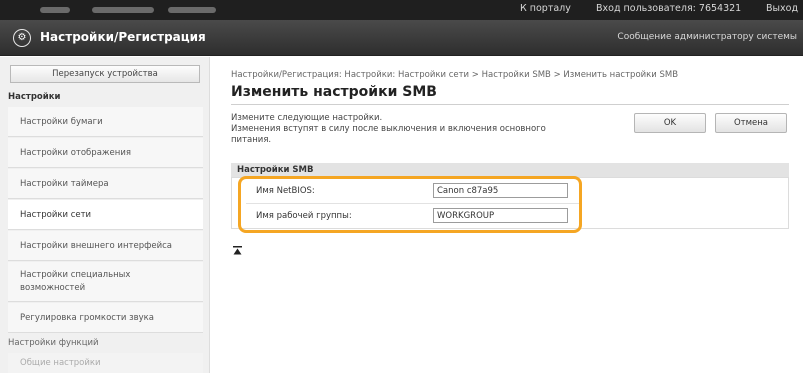 Image resolution: width=803 pixels, height=373 pixels. What do you see at coordinates (334, 92) in the screenshot?
I see `page-title: Изменить настройки SMB` at bounding box center [334, 92].